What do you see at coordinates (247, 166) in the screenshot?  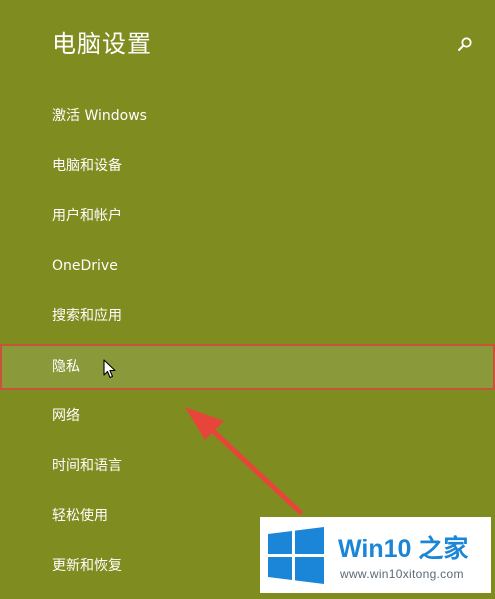 I see `menu-item-pc-and-devices: 电脑和设备` at bounding box center [247, 166].